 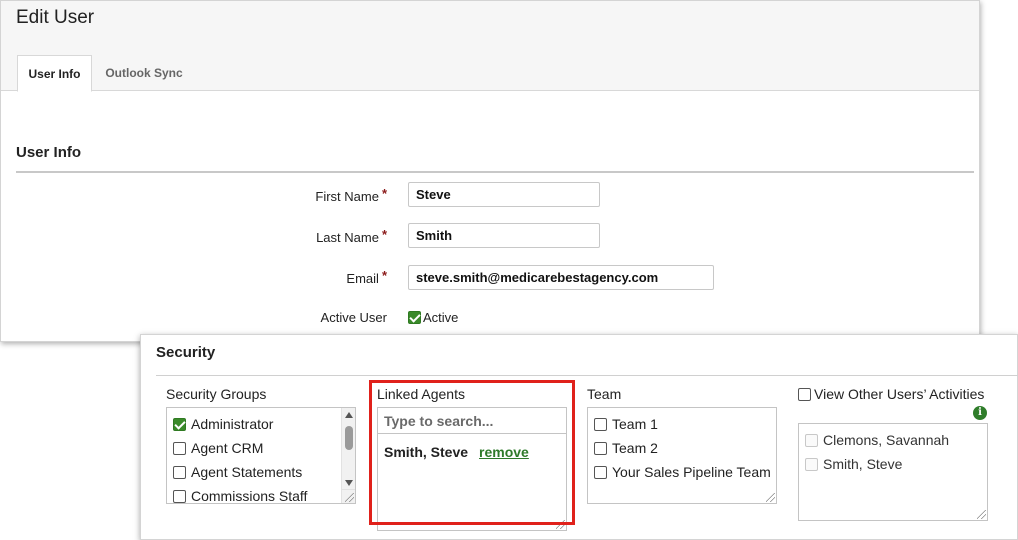 What do you see at coordinates (811, 440) in the screenshot?
I see `clemons-savannah-checkbox` at bounding box center [811, 440].